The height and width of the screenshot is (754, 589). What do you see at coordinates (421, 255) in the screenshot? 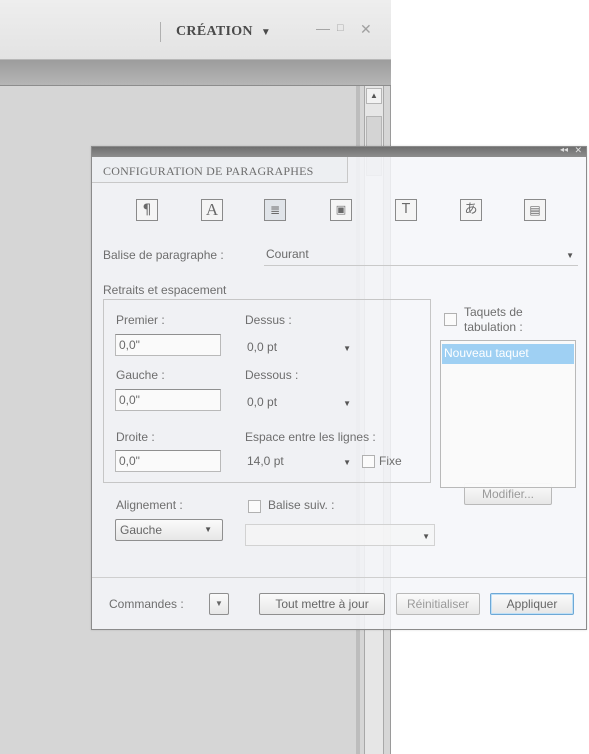
I see `paragraph-tag-select: Courant ▼` at bounding box center [421, 255].